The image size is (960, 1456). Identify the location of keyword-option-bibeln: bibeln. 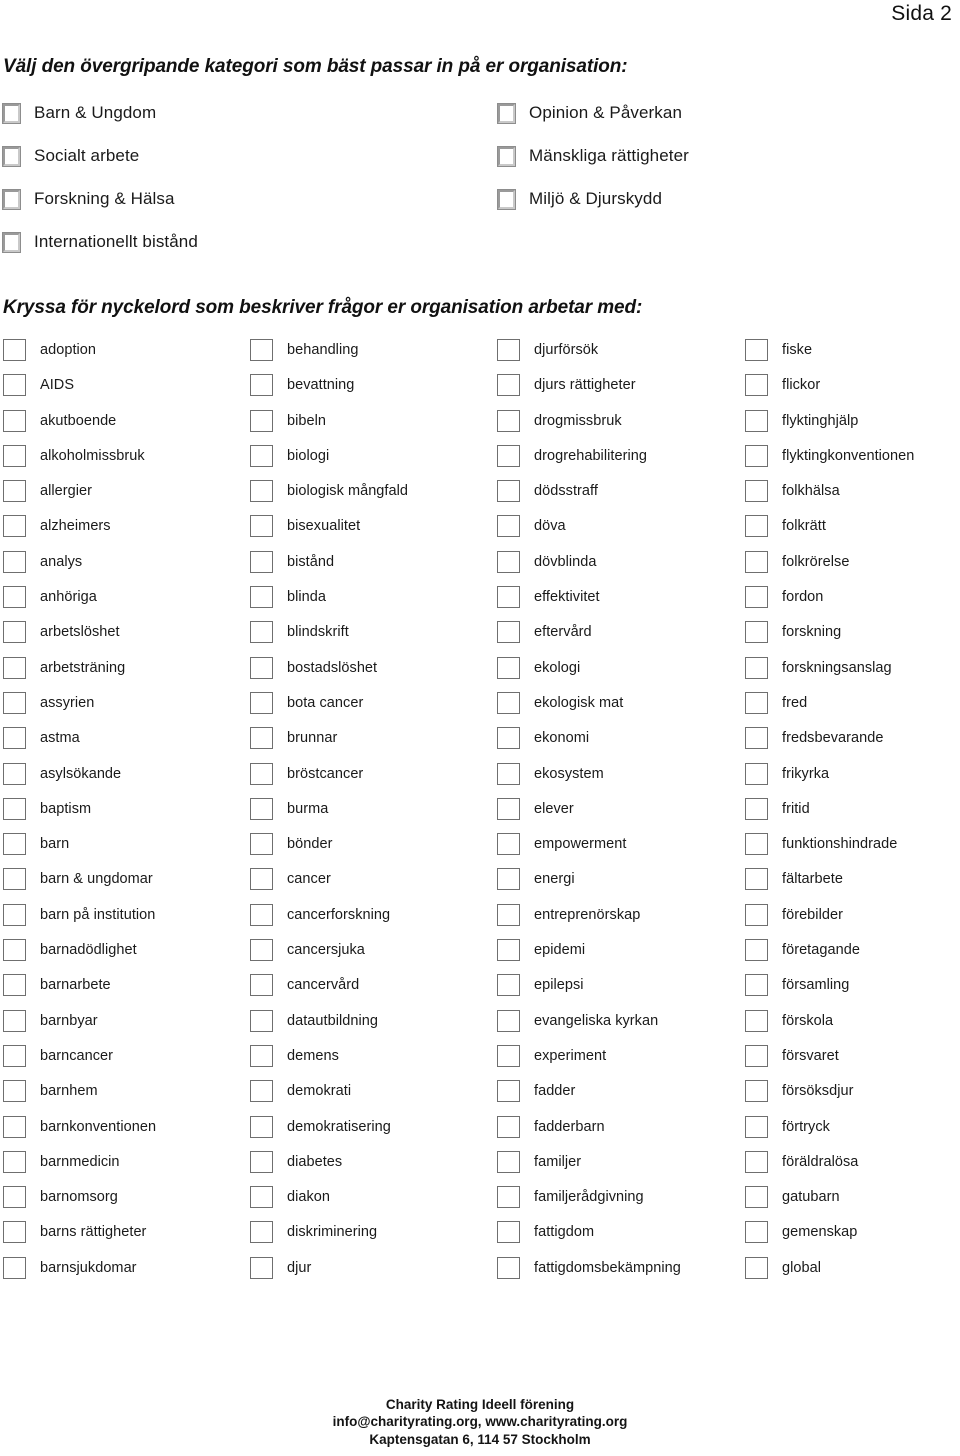
(329, 426).